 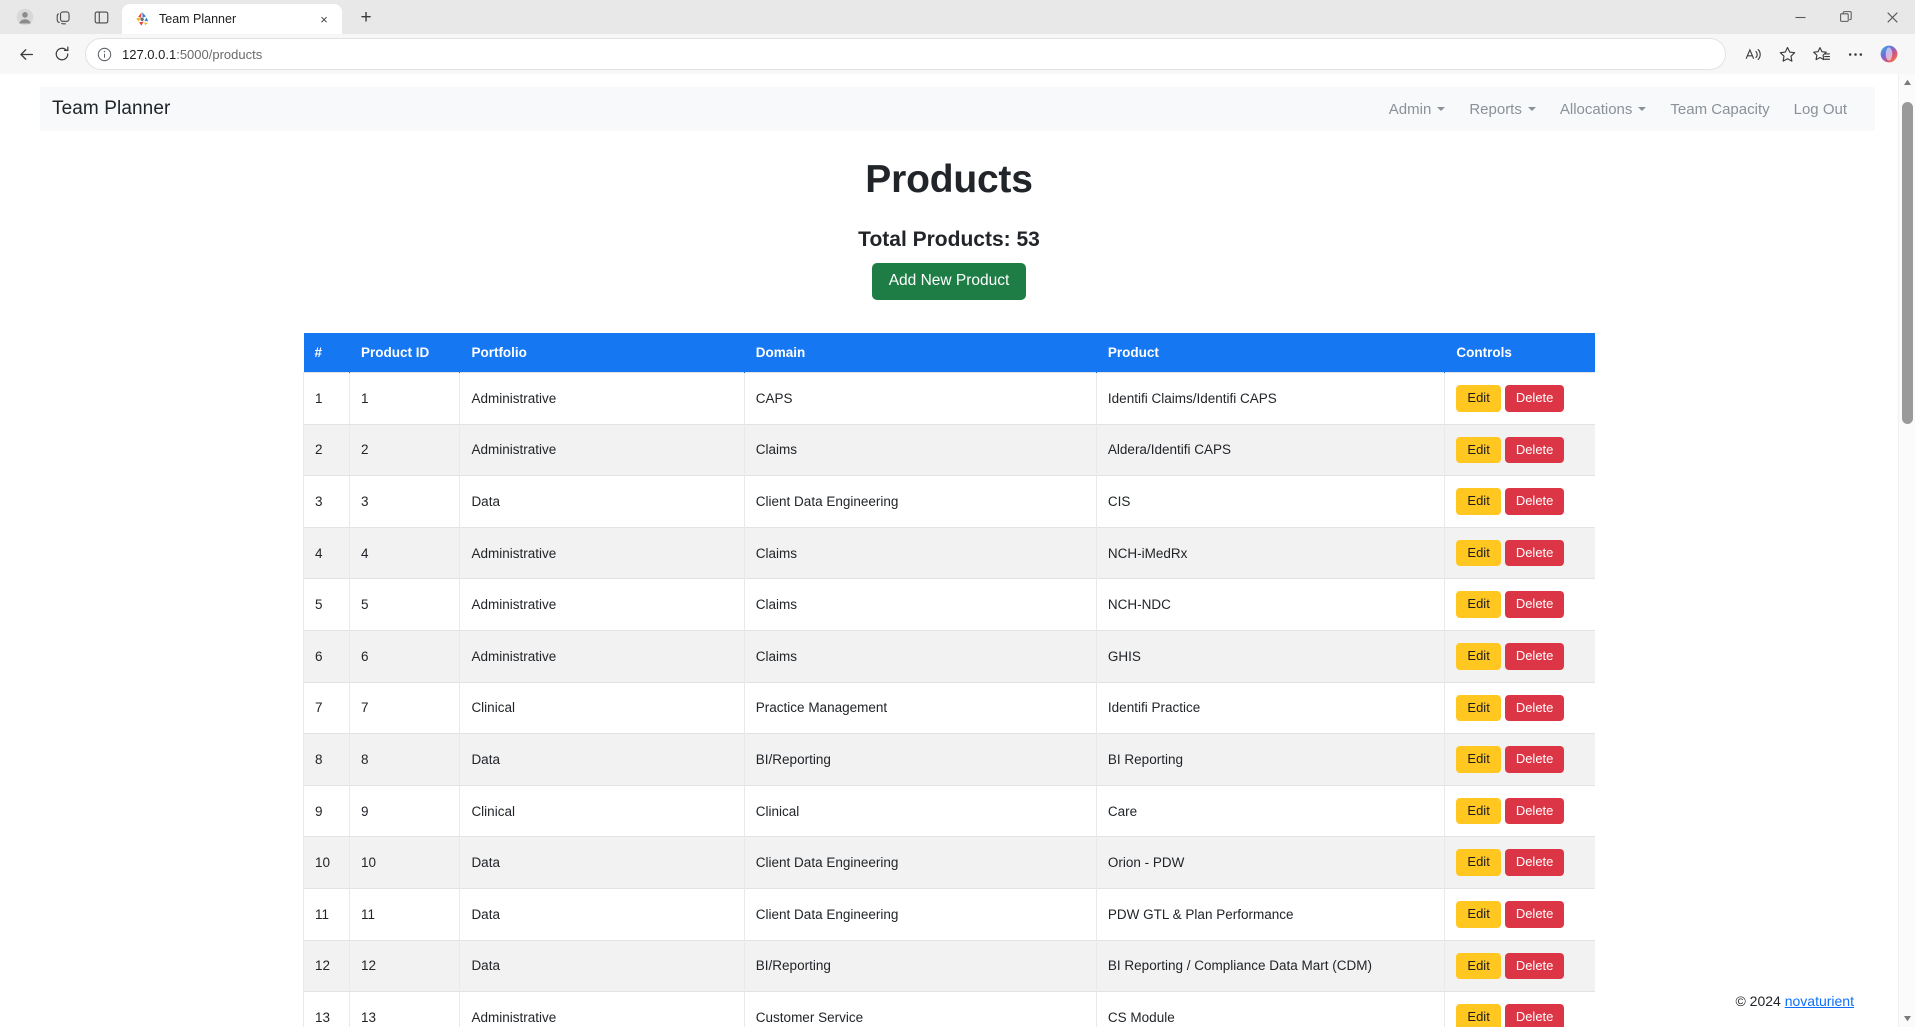 I want to click on page-footer: © 2024 novaturient, so click(x=1794, y=1001).